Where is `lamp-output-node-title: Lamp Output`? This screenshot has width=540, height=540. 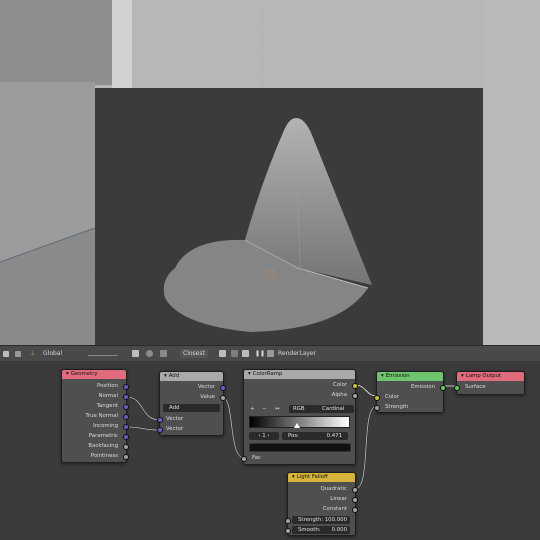 lamp-output-node-title: Lamp Output is located at coordinates (483, 376).